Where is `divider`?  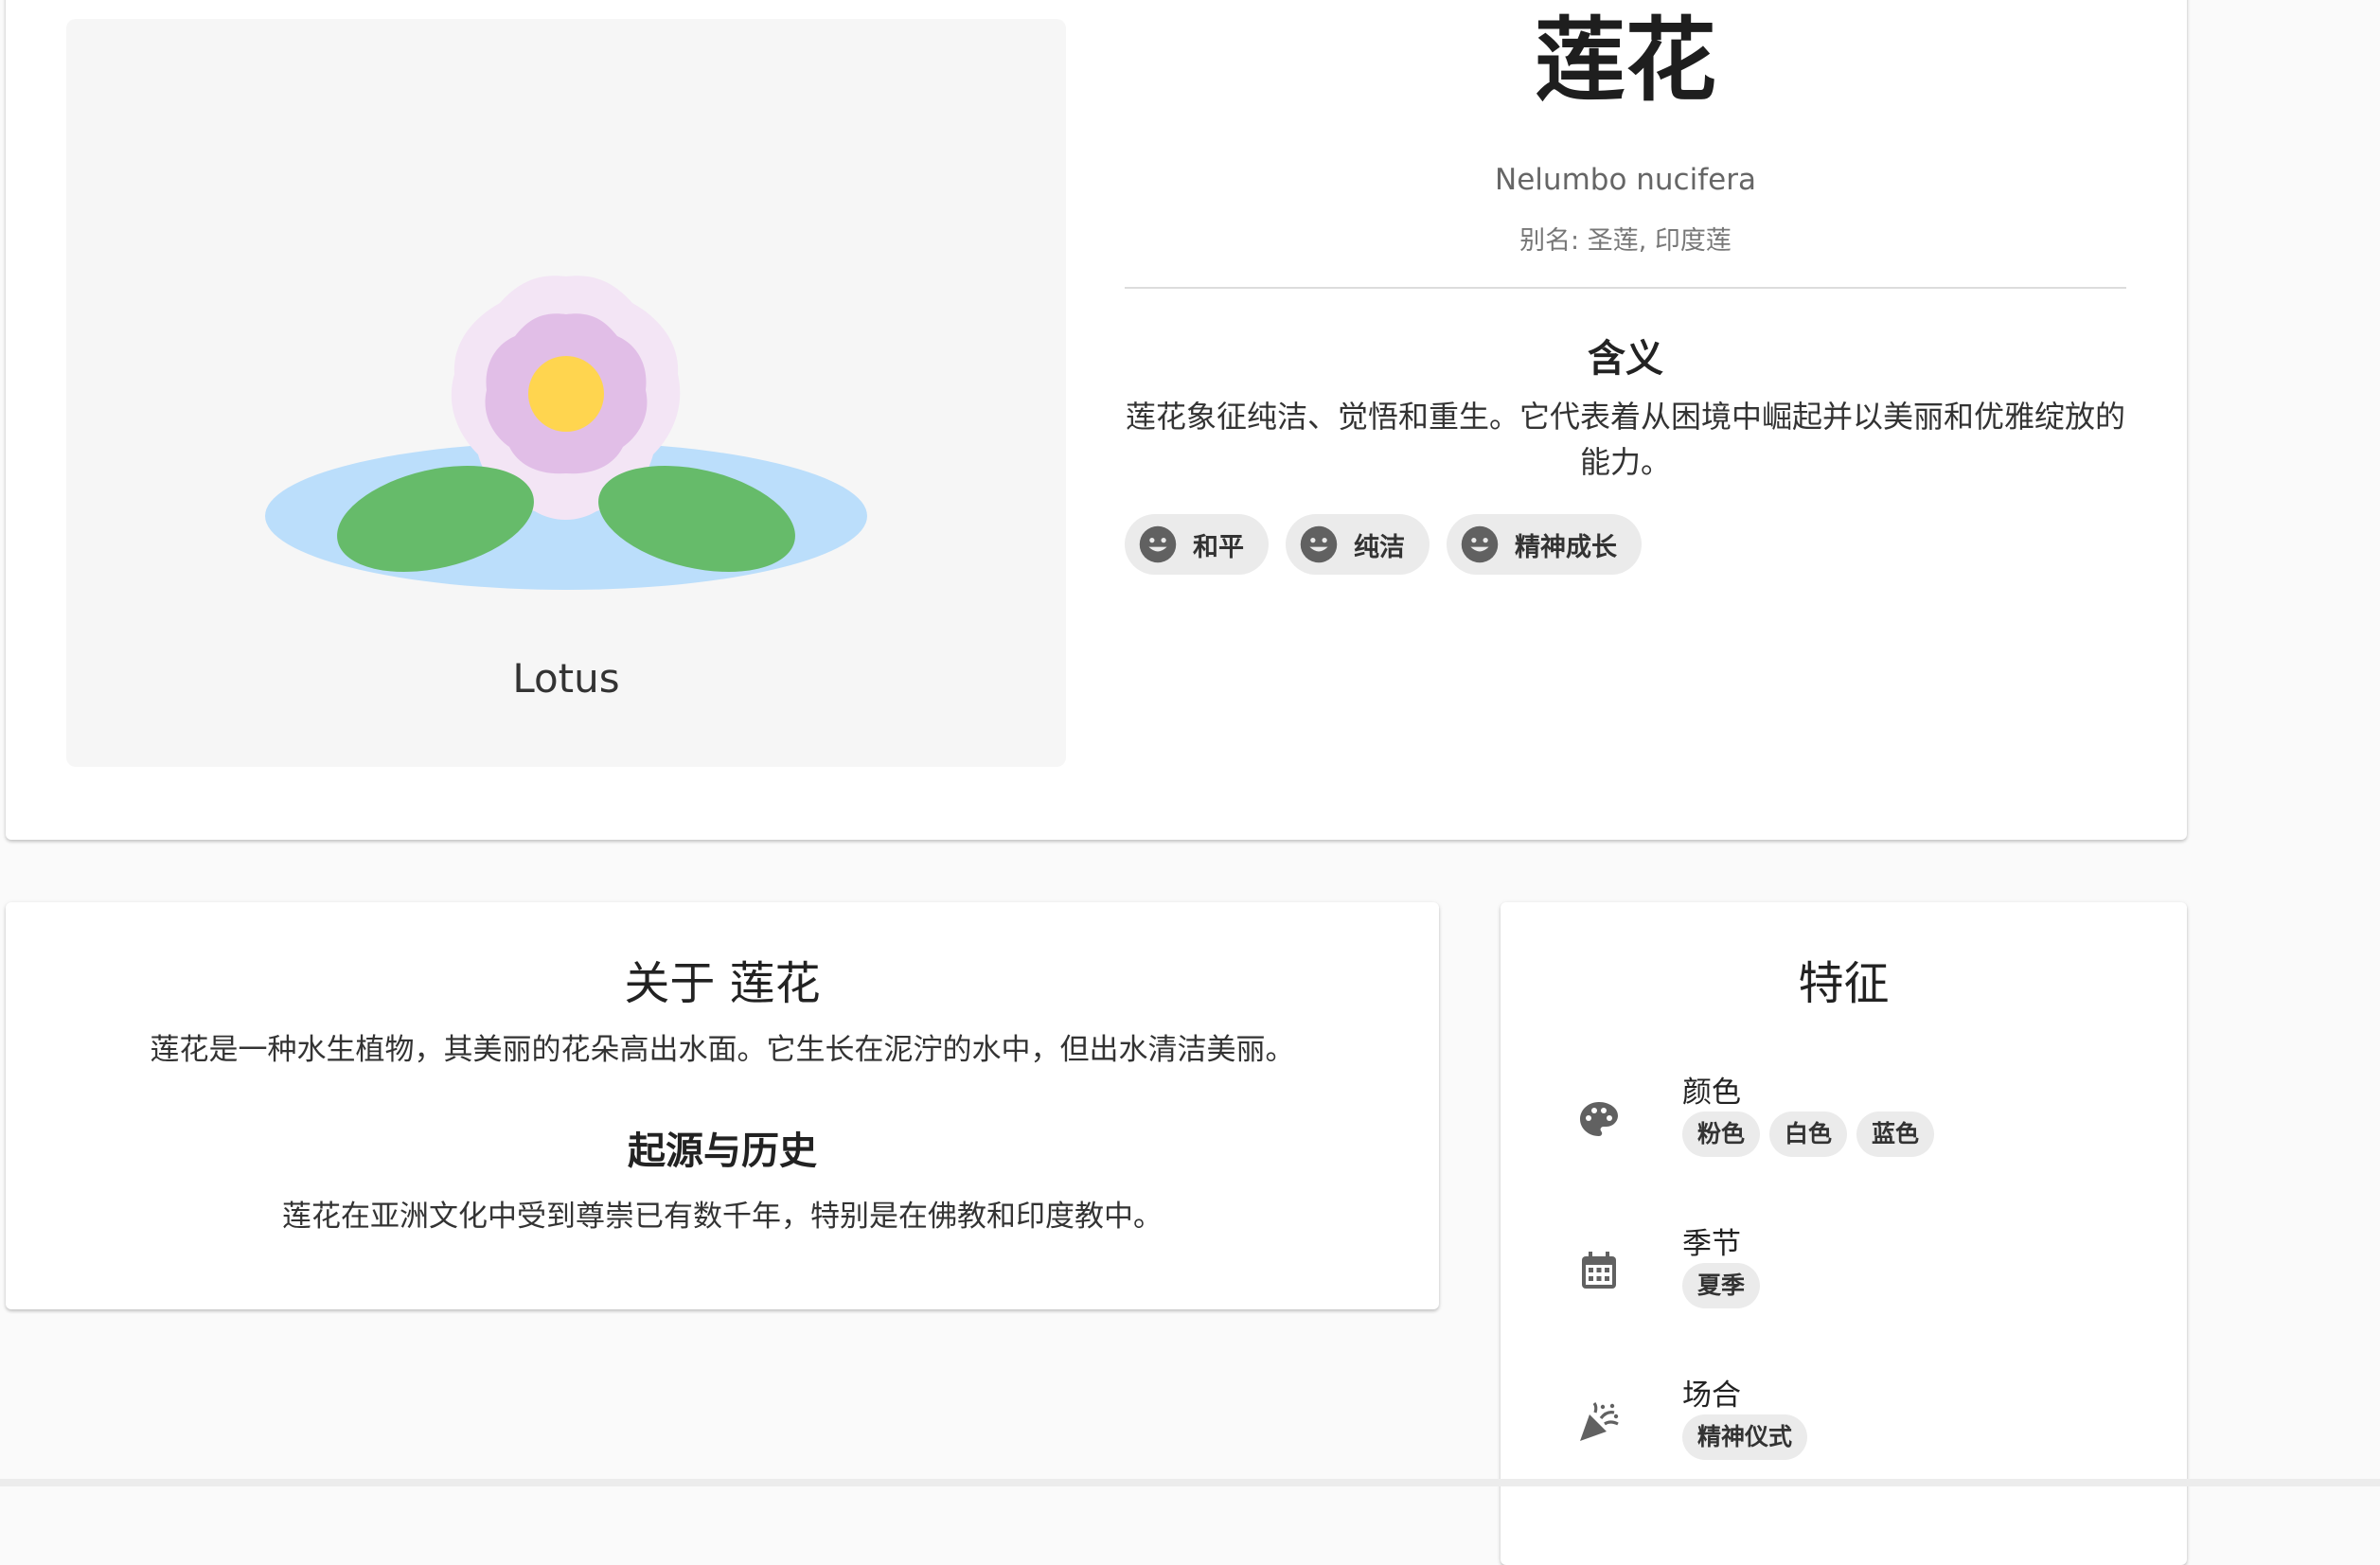
divider is located at coordinates (1625, 288).